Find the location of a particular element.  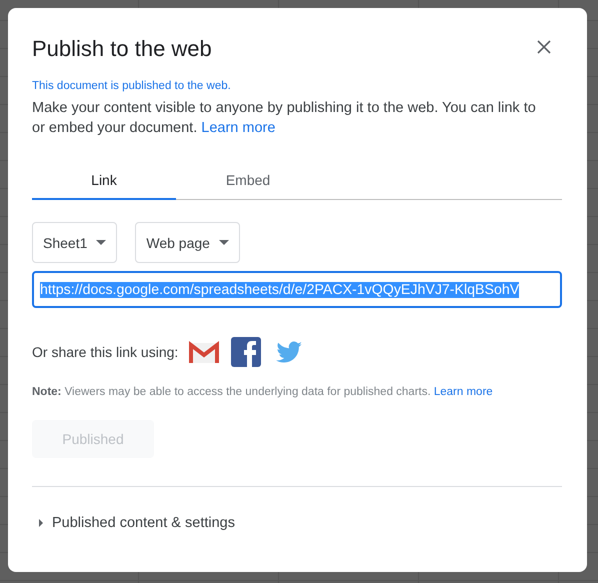

description-text: Make your content visible to anyone by publishing it to the web. You can link to or embed your document. Learn more is located at coordinates (284, 118).